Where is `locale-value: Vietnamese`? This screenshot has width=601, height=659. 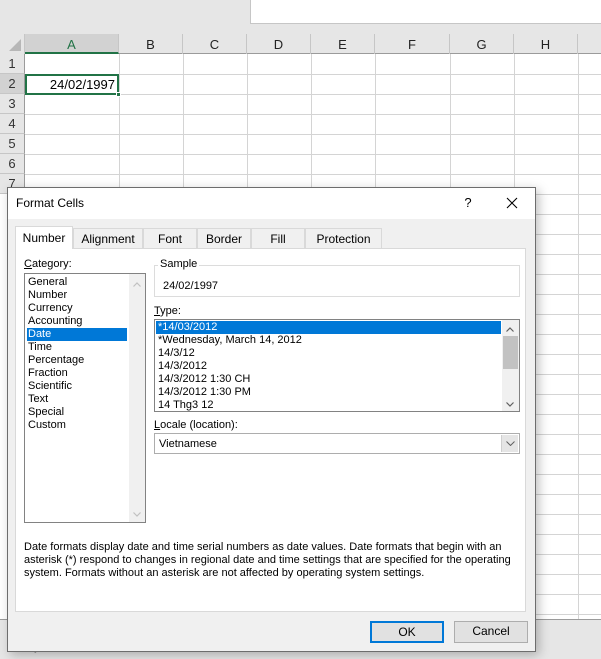
locale-value: Vietnamese is located at coordinates (188, 444).